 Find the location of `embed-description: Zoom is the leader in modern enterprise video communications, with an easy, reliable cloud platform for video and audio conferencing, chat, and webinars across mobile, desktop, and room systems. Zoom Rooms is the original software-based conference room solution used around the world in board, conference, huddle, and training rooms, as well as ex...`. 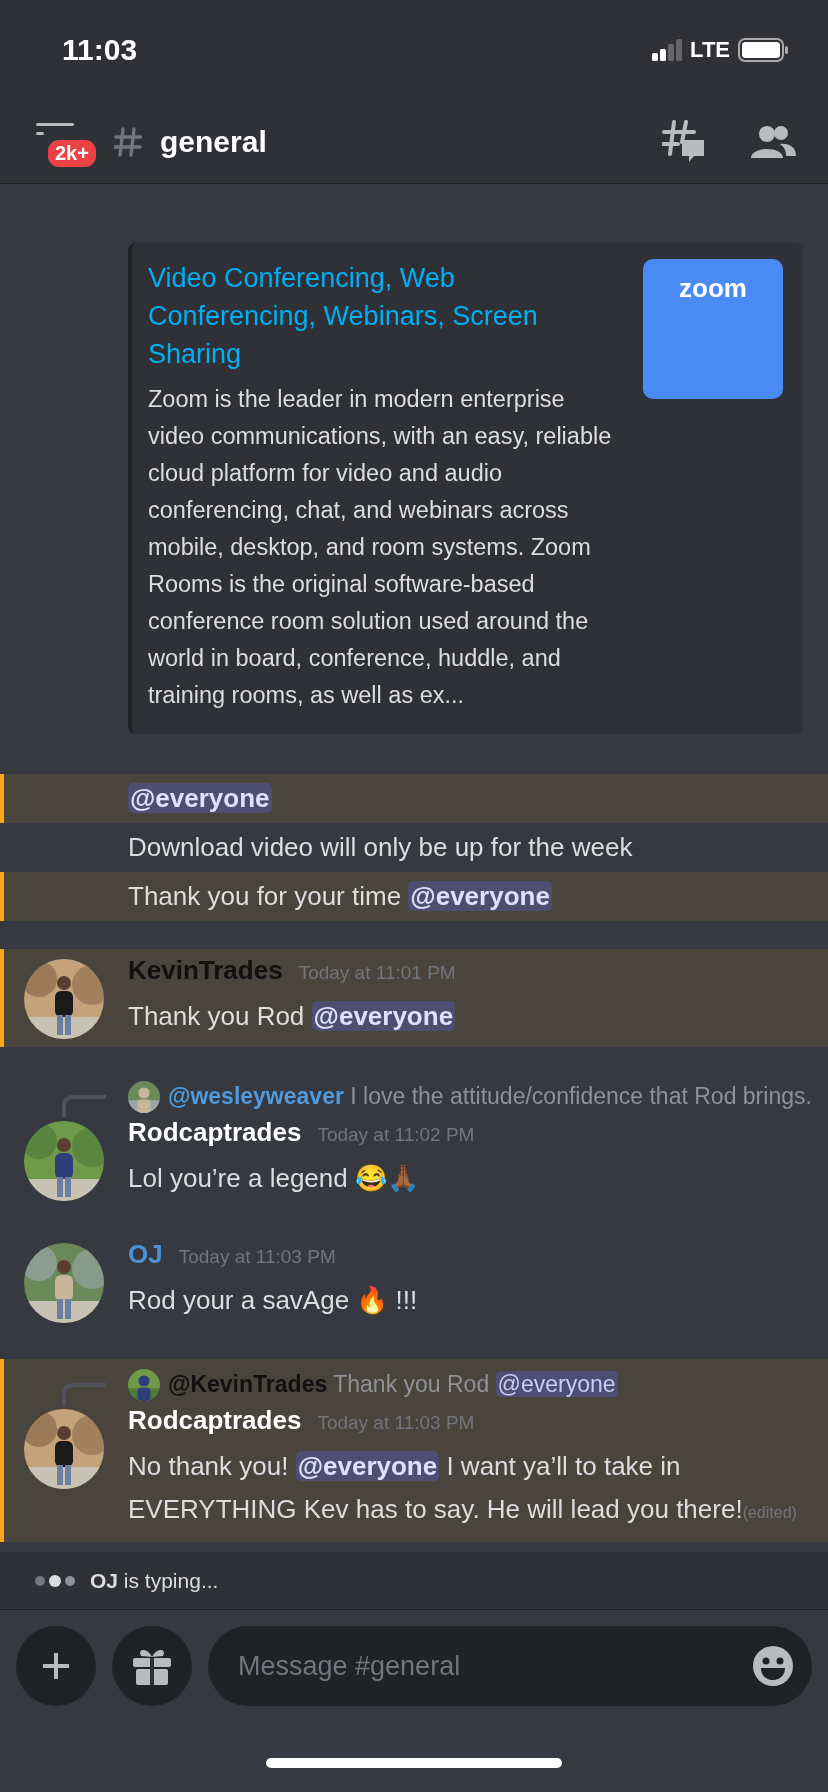

embed-description: Zoom is the leader in modern enterprise video communications, with an easy, reliable cloud platform for video and audio conferencing, chat, and webinars across mobile, desktop, and room systems. Zoom Rooms is the original software-based conference room solution used around the world in board, conference, huddle, and training rooms, as well as ex... is located at coordinates (380, 547).